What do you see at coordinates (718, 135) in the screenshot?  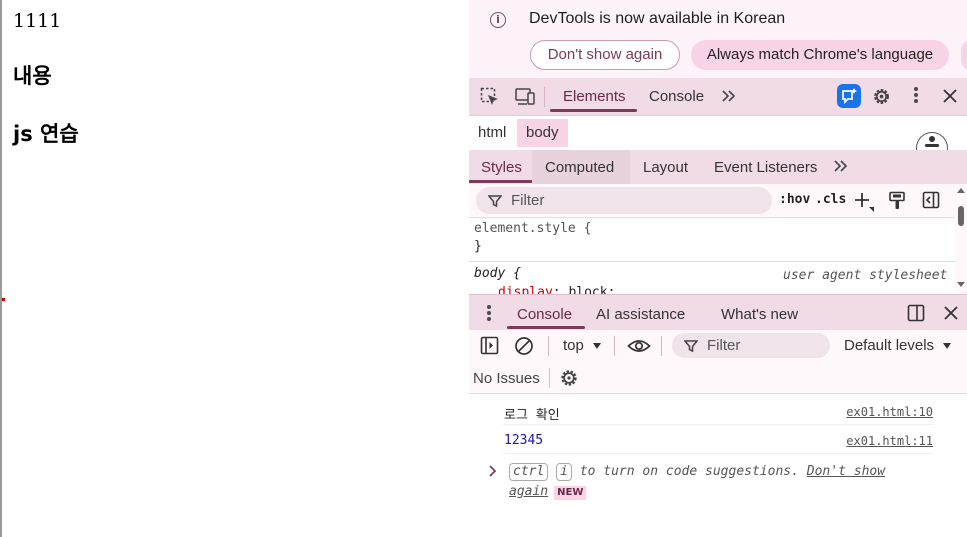 I see `breadcrumb: html body` at bounding box center [718, 135].